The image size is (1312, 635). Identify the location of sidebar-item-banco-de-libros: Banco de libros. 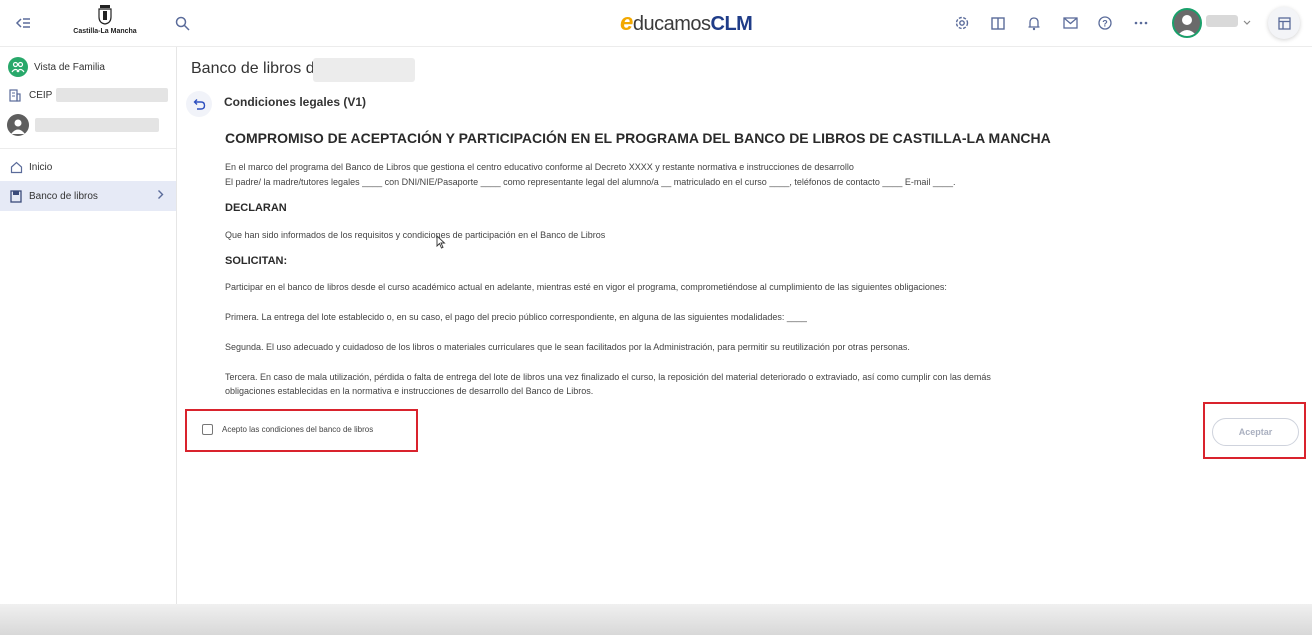
(88, 196).